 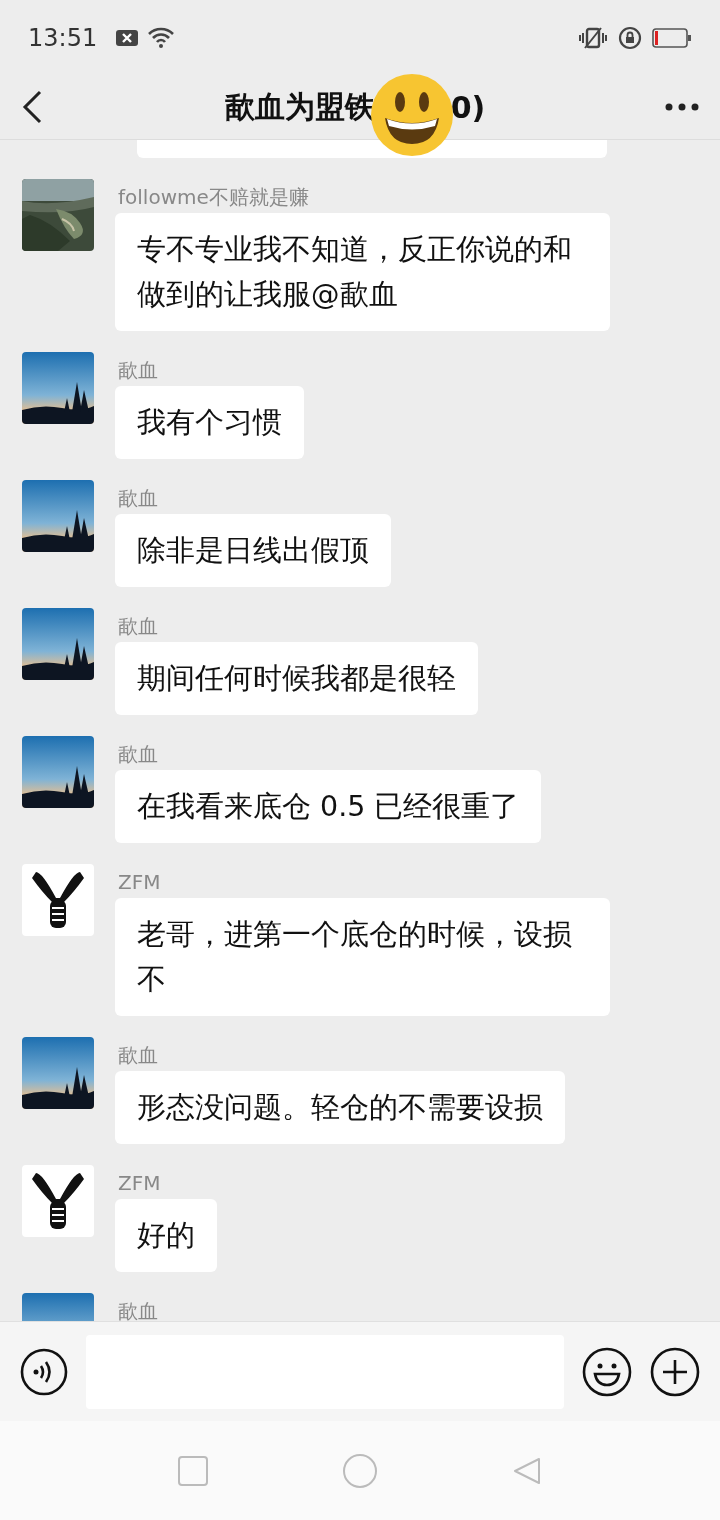 I want to click on battery-icon, so click(x=672, y=37).